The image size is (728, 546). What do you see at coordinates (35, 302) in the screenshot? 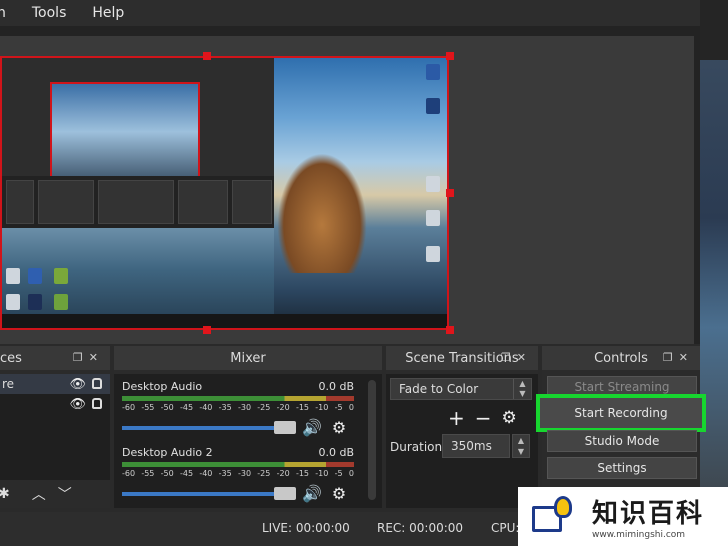
I see `steam-icon` at bounding box center [35, 302].